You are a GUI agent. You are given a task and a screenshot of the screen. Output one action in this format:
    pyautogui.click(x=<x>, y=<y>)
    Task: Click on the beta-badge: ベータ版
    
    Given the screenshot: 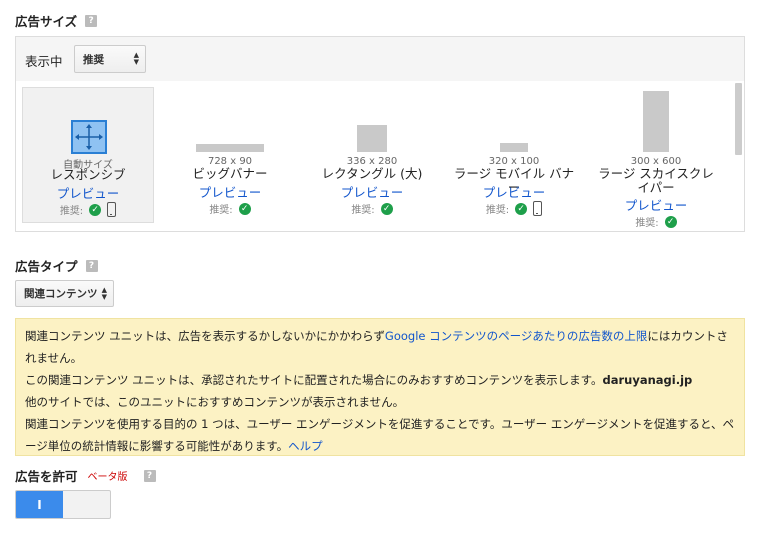 What is the action you would take?
    pyautogui.click(x=107, y=477)
    